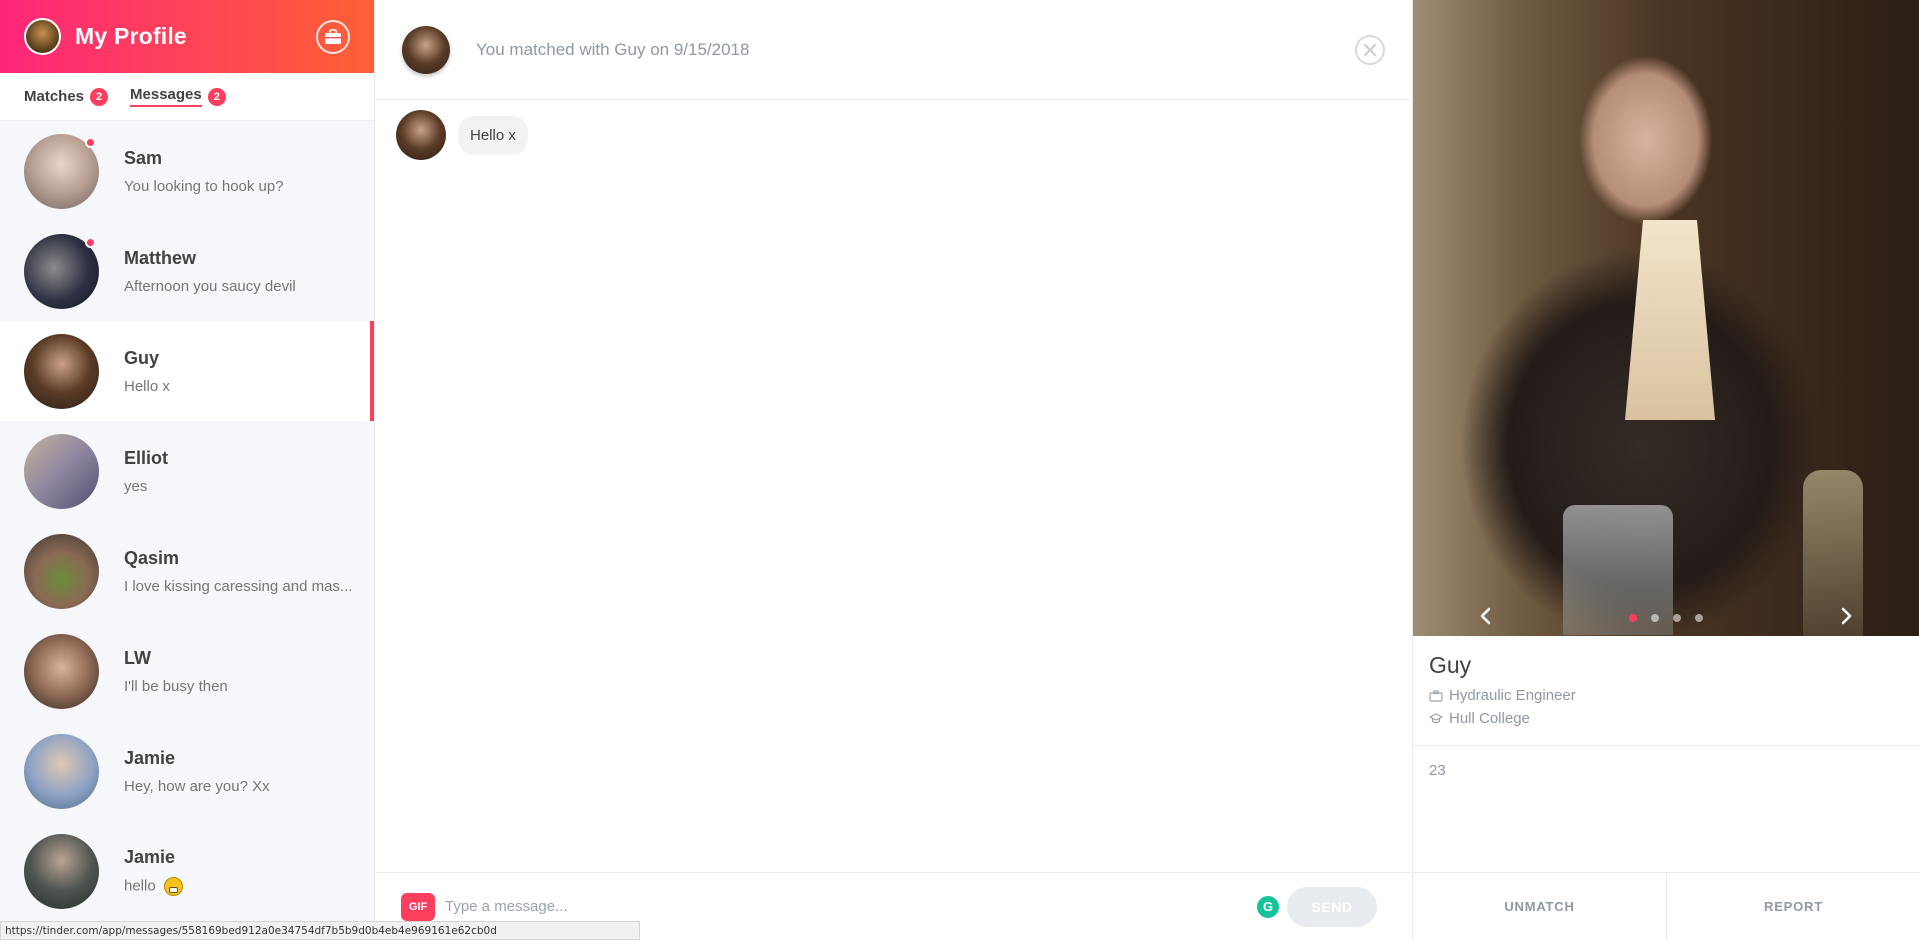  I want to click on send-button: SEND, so click(1332, 906).